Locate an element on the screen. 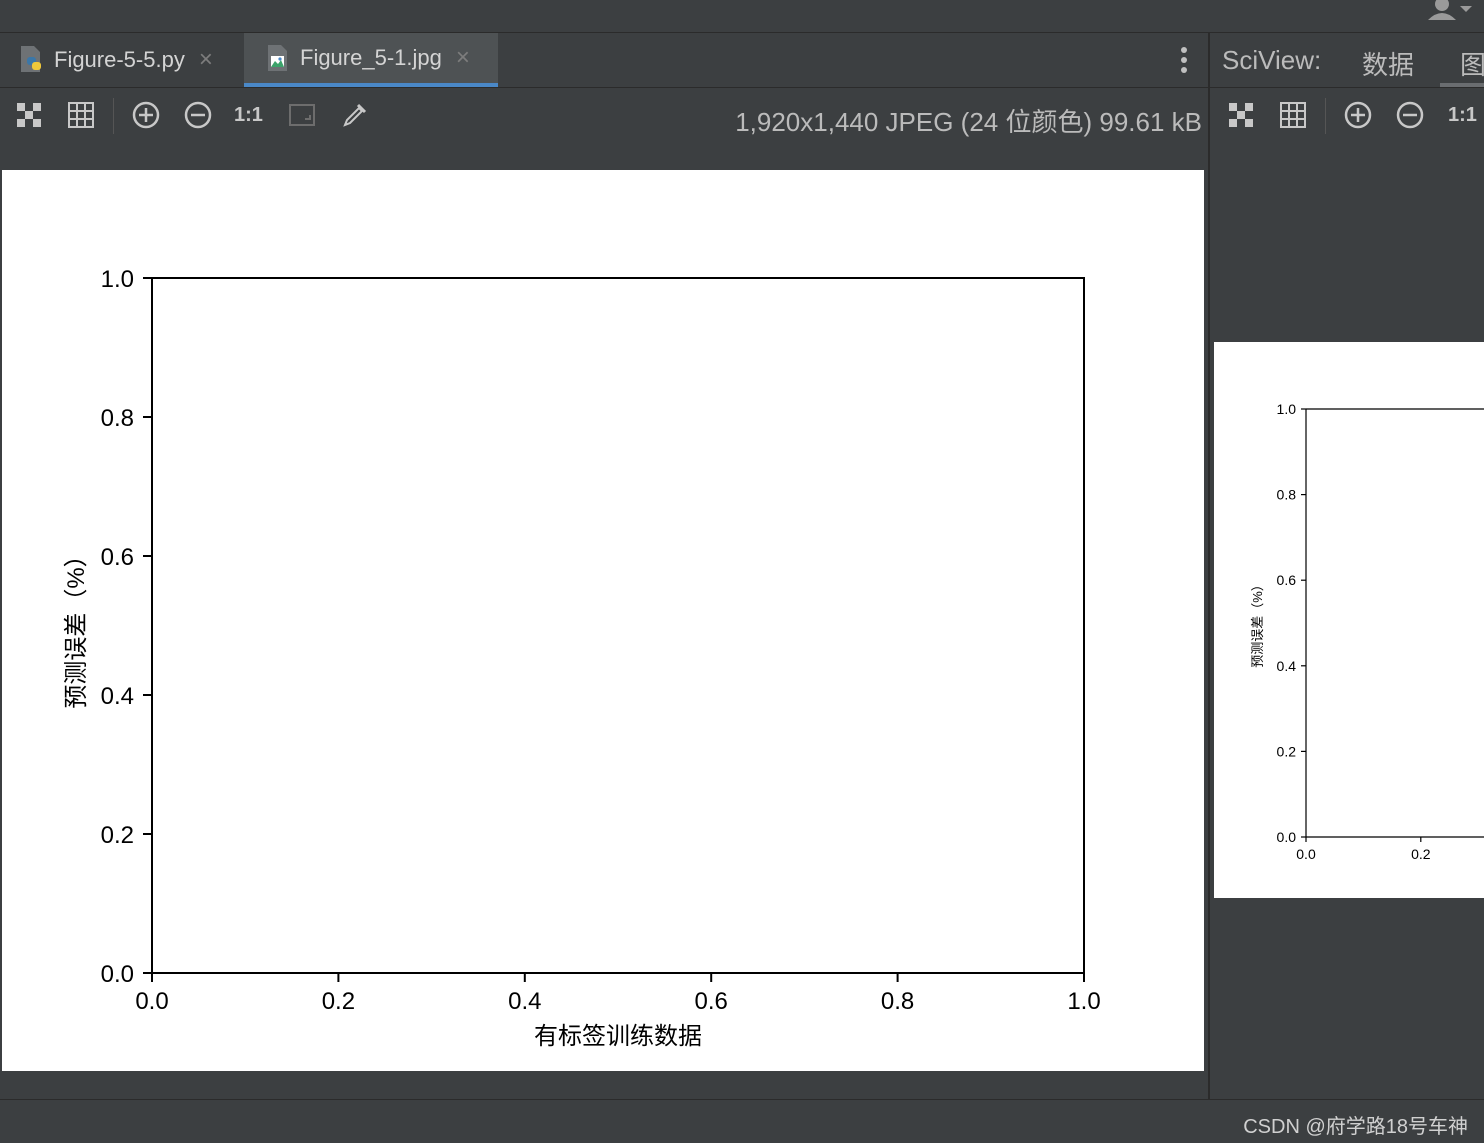 Image resolution: width=1484 pixels, height=1143 pixels. editor-tab-bar: Figure-5-5.py × Figure_5-1.jpg × is located at coordinates (604, 60).